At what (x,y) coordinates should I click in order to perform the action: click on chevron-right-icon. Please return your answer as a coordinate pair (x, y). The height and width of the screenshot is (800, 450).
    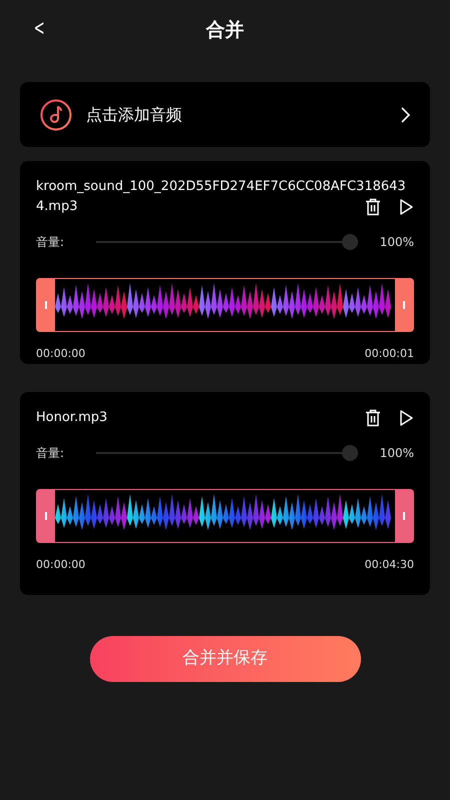
    Looking at the image, I should click on (405, 114).